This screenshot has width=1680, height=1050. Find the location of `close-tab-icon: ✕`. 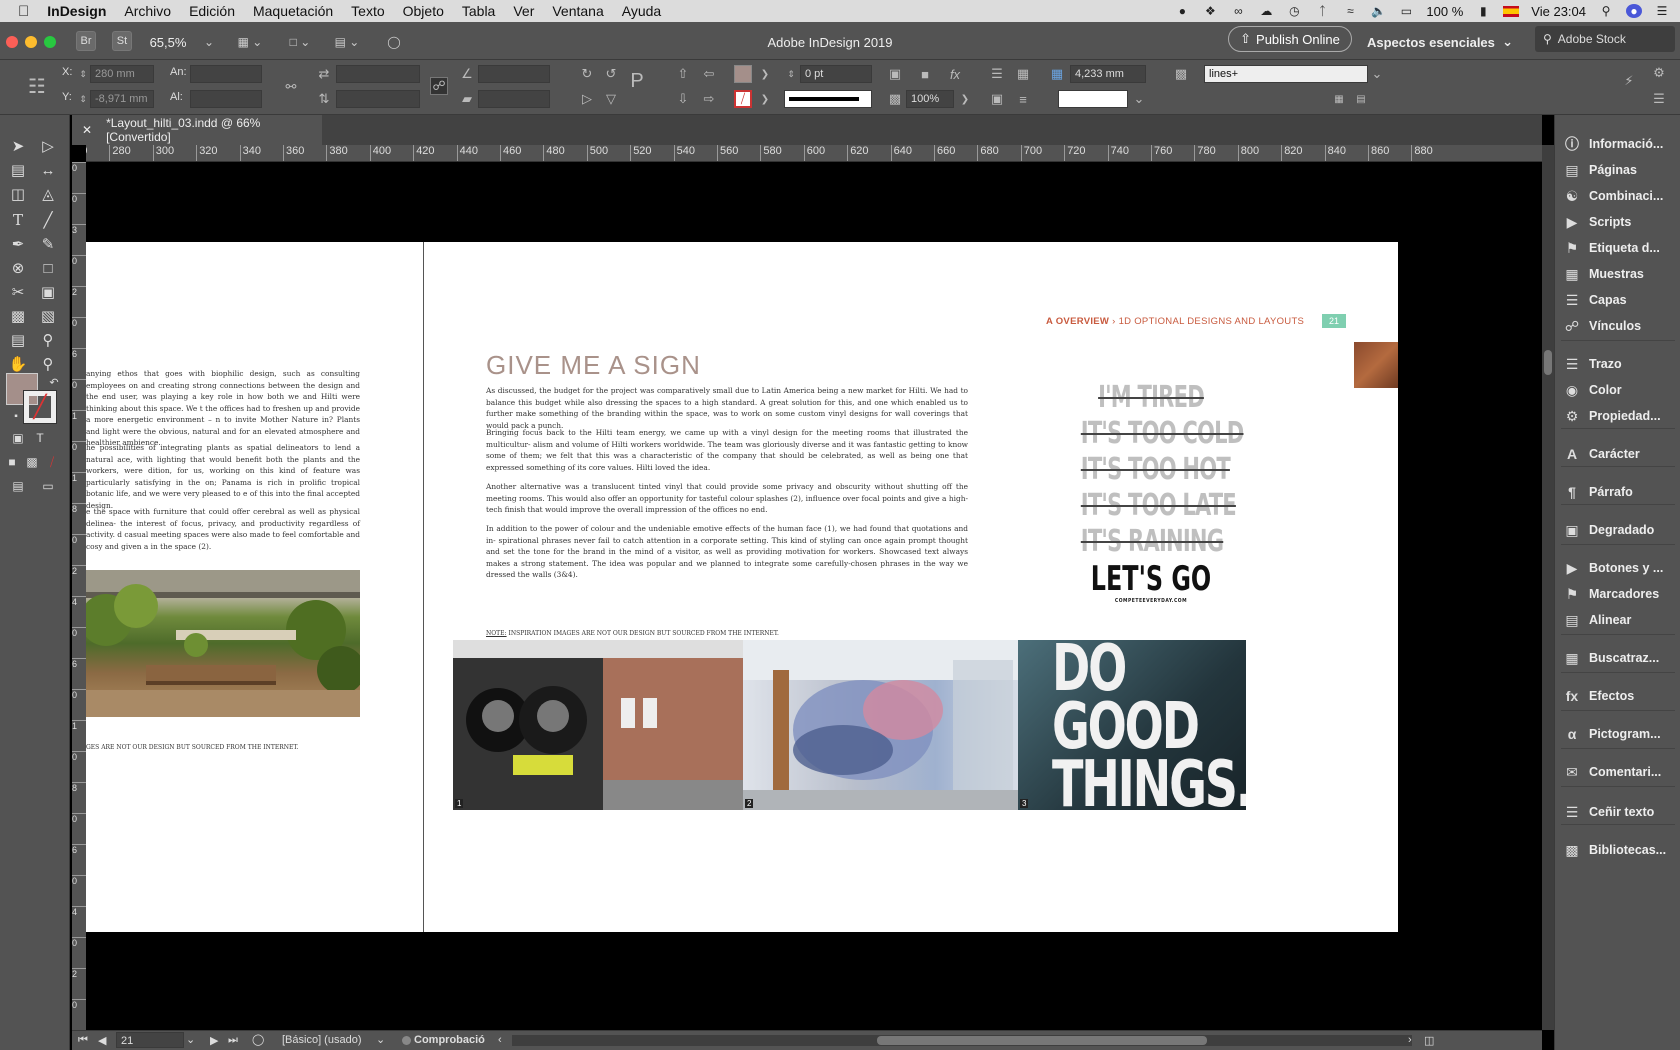

close-tab-icon: ✕ is located at coordinates (87, 130).